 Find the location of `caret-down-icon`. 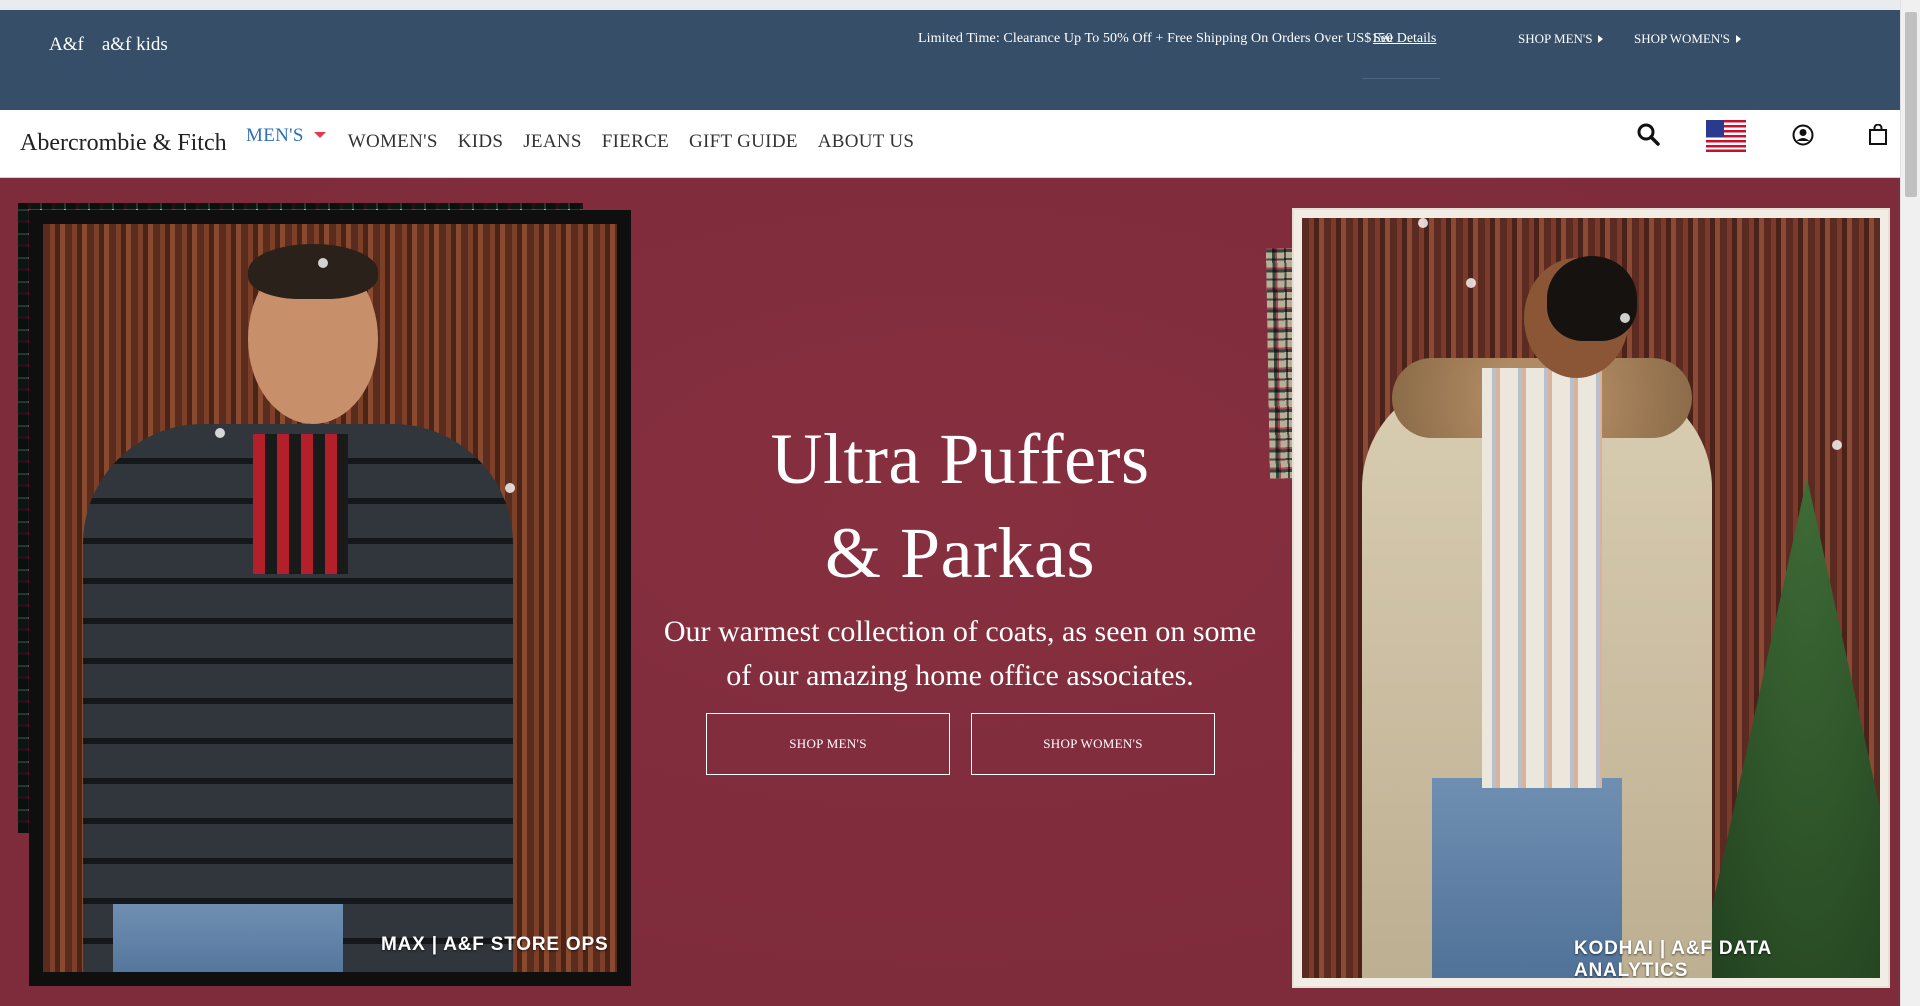

caret-down-icon is located at coordinates (319, 135).